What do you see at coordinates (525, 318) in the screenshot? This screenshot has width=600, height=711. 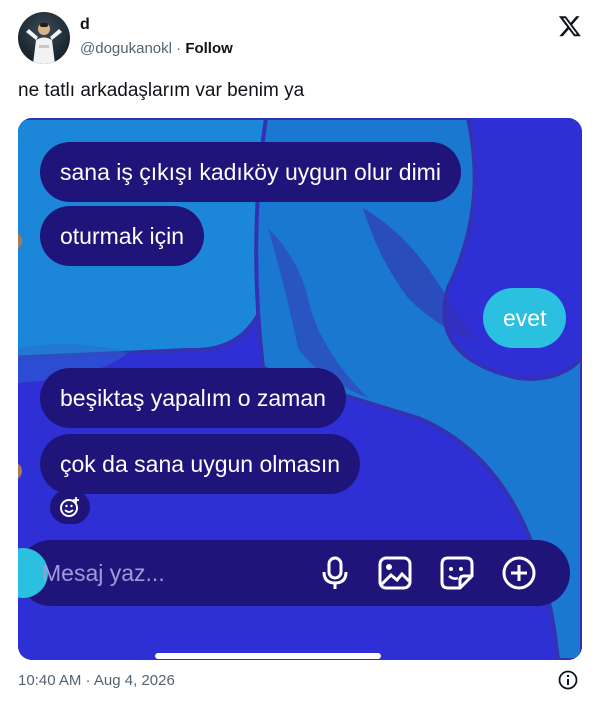 I see `message-bubble-sent: evet` at bounding box center [525, 318].